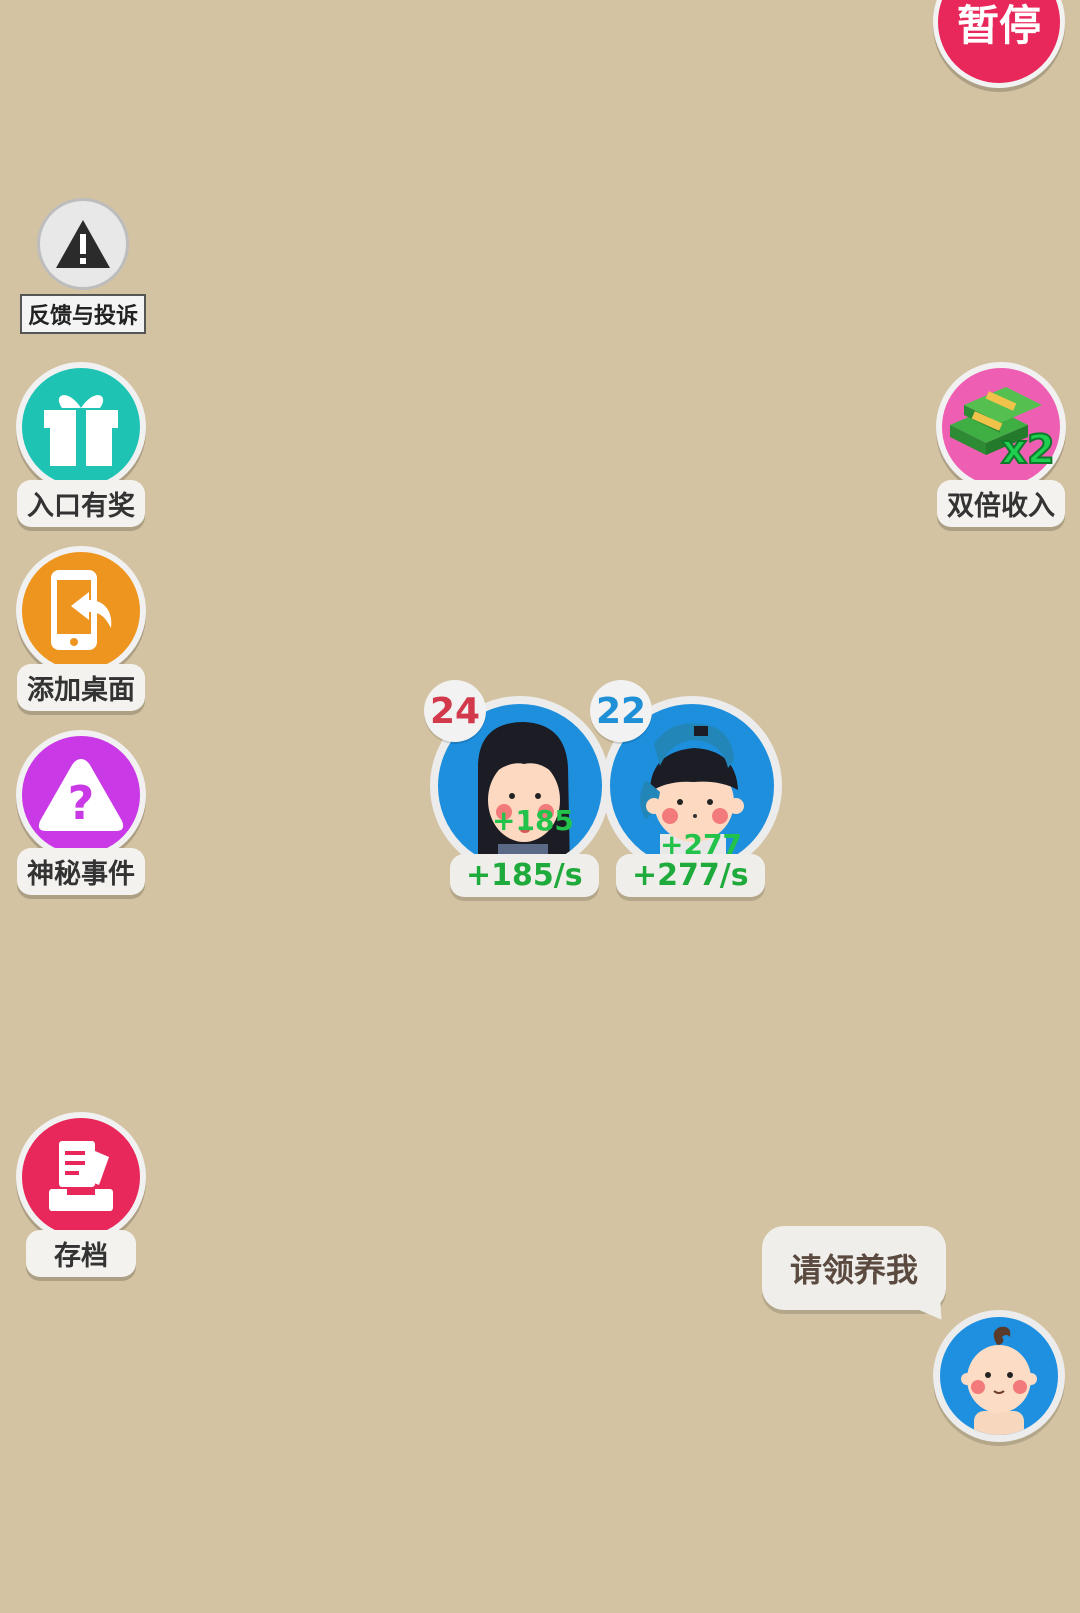  I want to click on mystery-question-icon: ?, so click(81, 795).